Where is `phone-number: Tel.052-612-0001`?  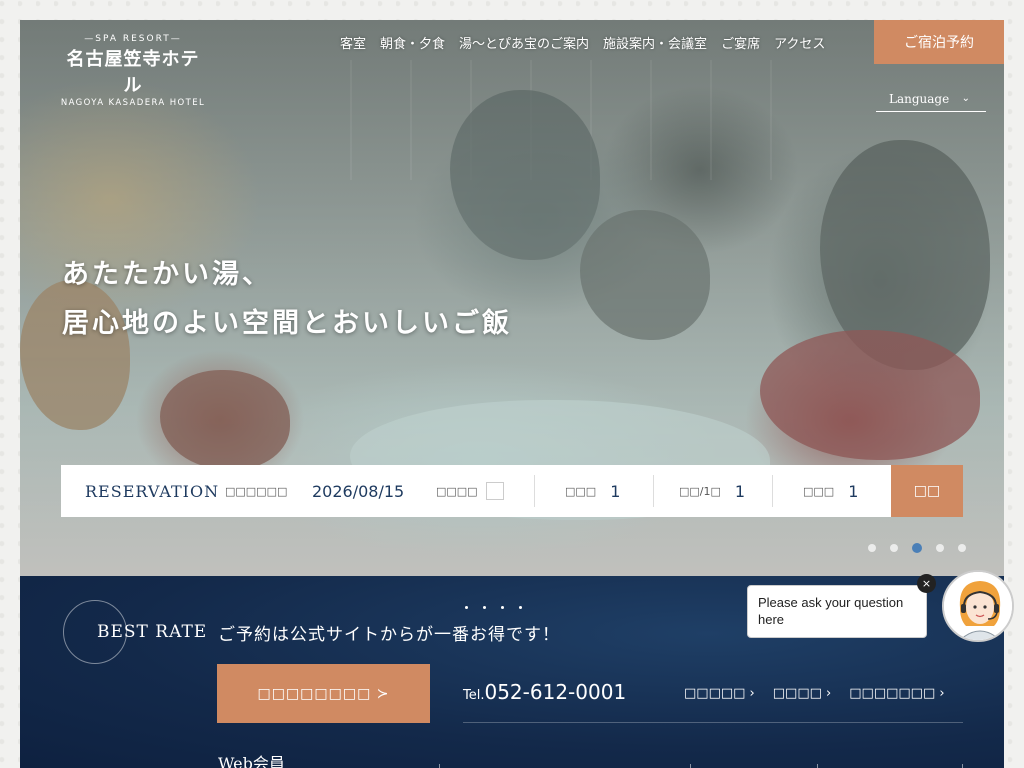
phone-number: Tel.052-612-0001 is located at coordinates (544, 692).